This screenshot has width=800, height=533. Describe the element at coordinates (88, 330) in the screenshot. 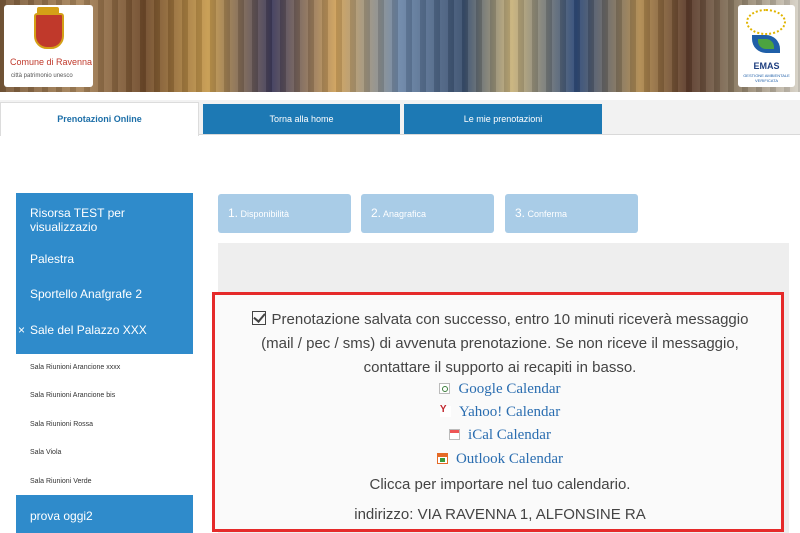

I see `sidebar-item-label: Sale del Palazzo XXX` at that location.